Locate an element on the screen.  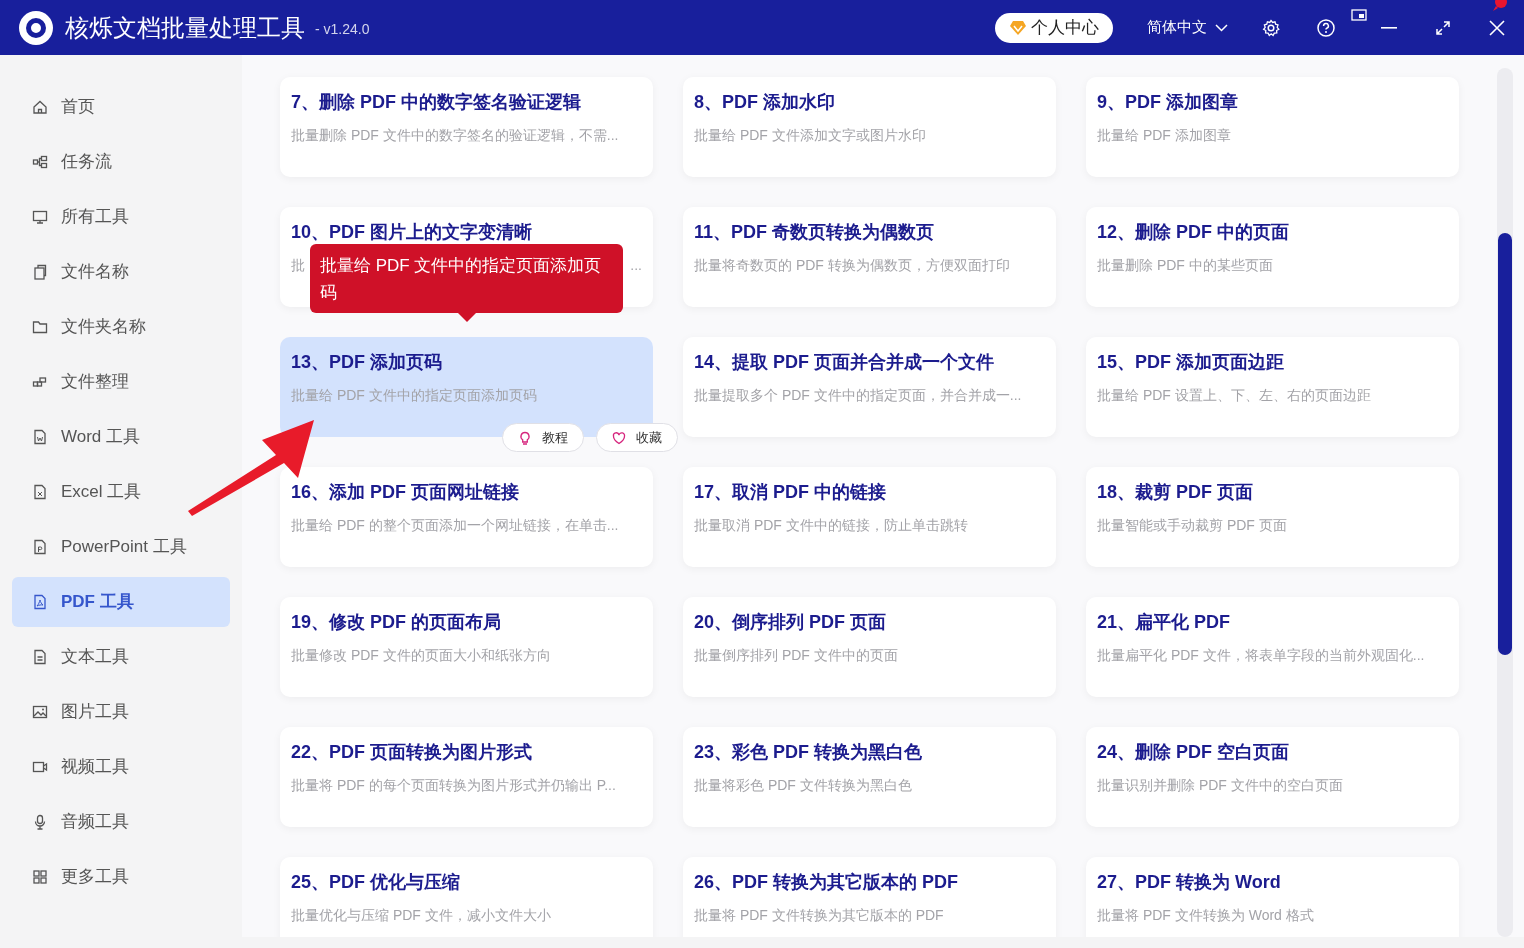
tool-title: 7、删除 PDF 中的数字签名验证逻辑 is located at coordinates (436, 102).